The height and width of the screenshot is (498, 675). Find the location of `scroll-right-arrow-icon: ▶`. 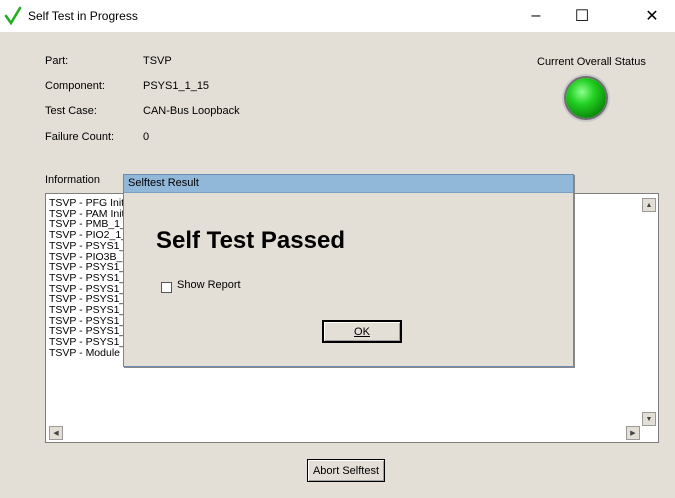

scroll-right-arrow-icon: ▶ is located at coordinates (633, 433).